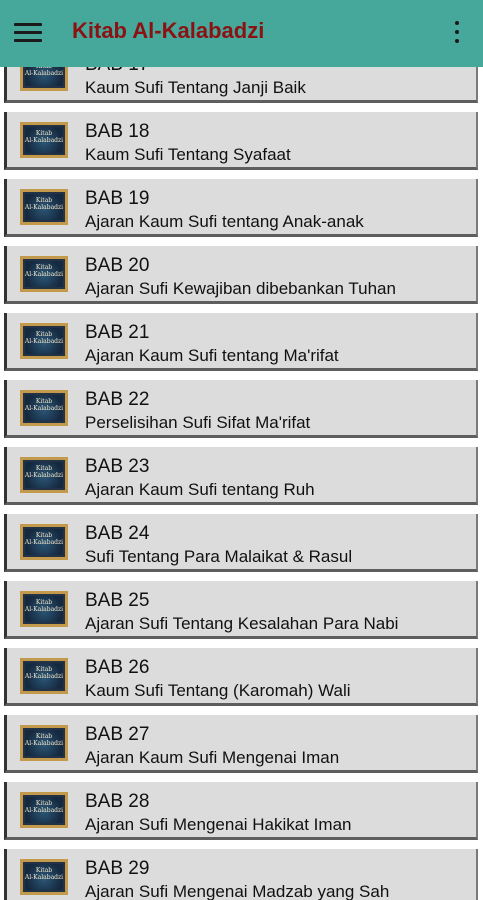 The width and height of the screenshot is (483, 900). Describe the element at coordinates (237, 891) in the screenshot. I see `chapter-title: Ajaran Sufi Mengenai Madzab yang Sah` at that location.